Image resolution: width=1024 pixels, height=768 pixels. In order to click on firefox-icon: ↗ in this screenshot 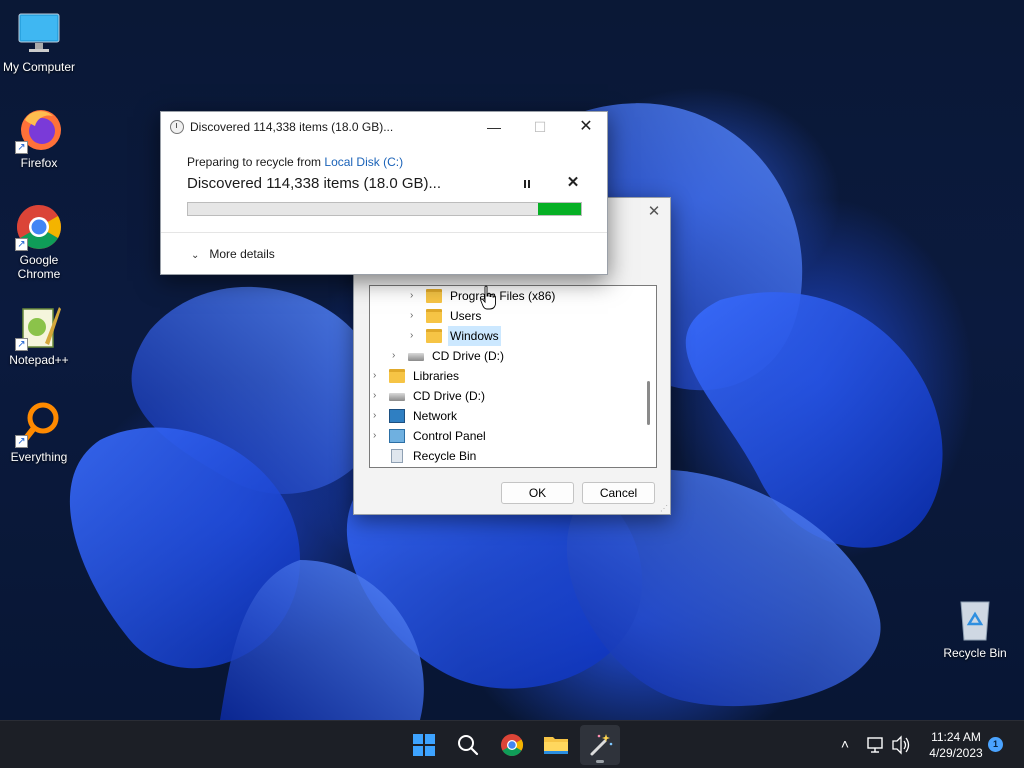, I will do `click(39, 130)`.